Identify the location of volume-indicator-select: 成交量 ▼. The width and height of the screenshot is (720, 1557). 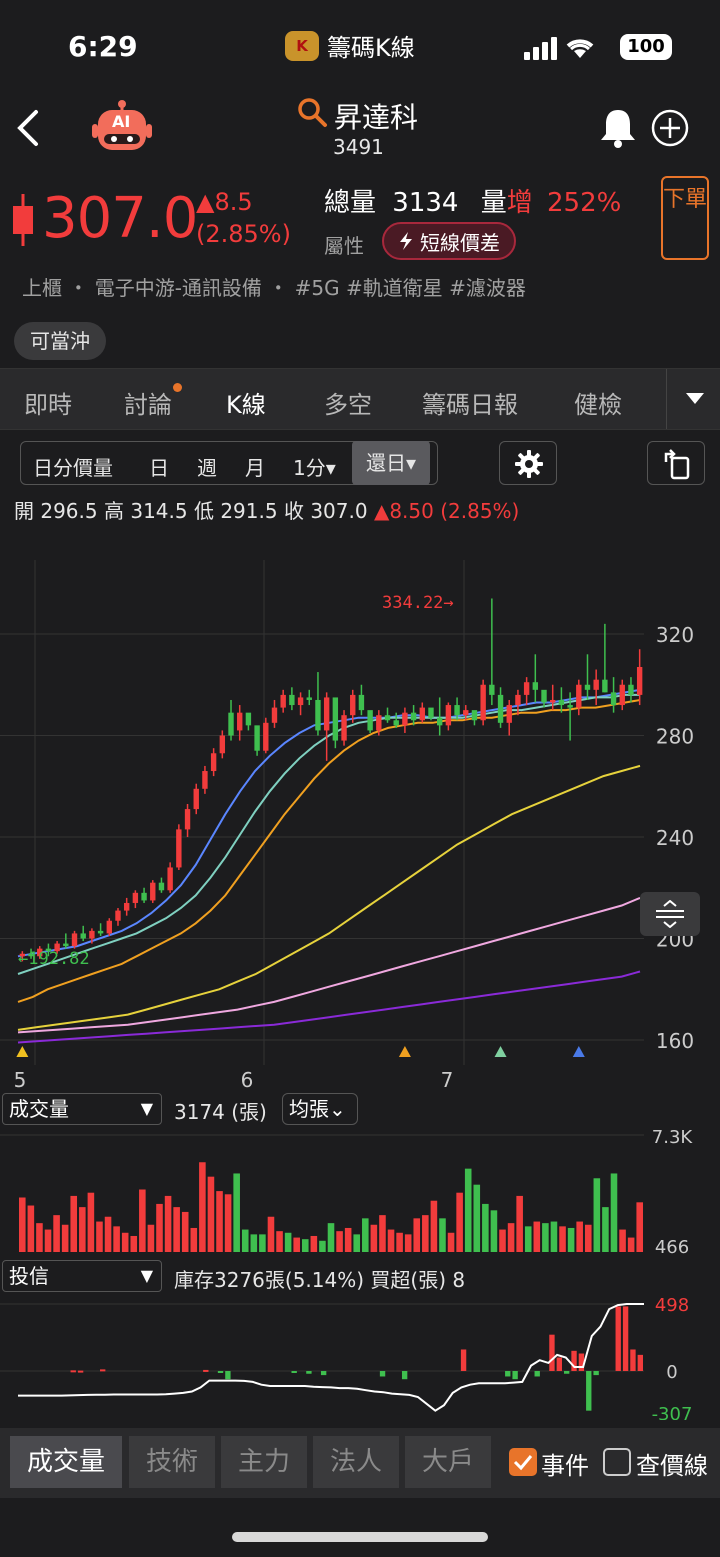
(82, 1109).